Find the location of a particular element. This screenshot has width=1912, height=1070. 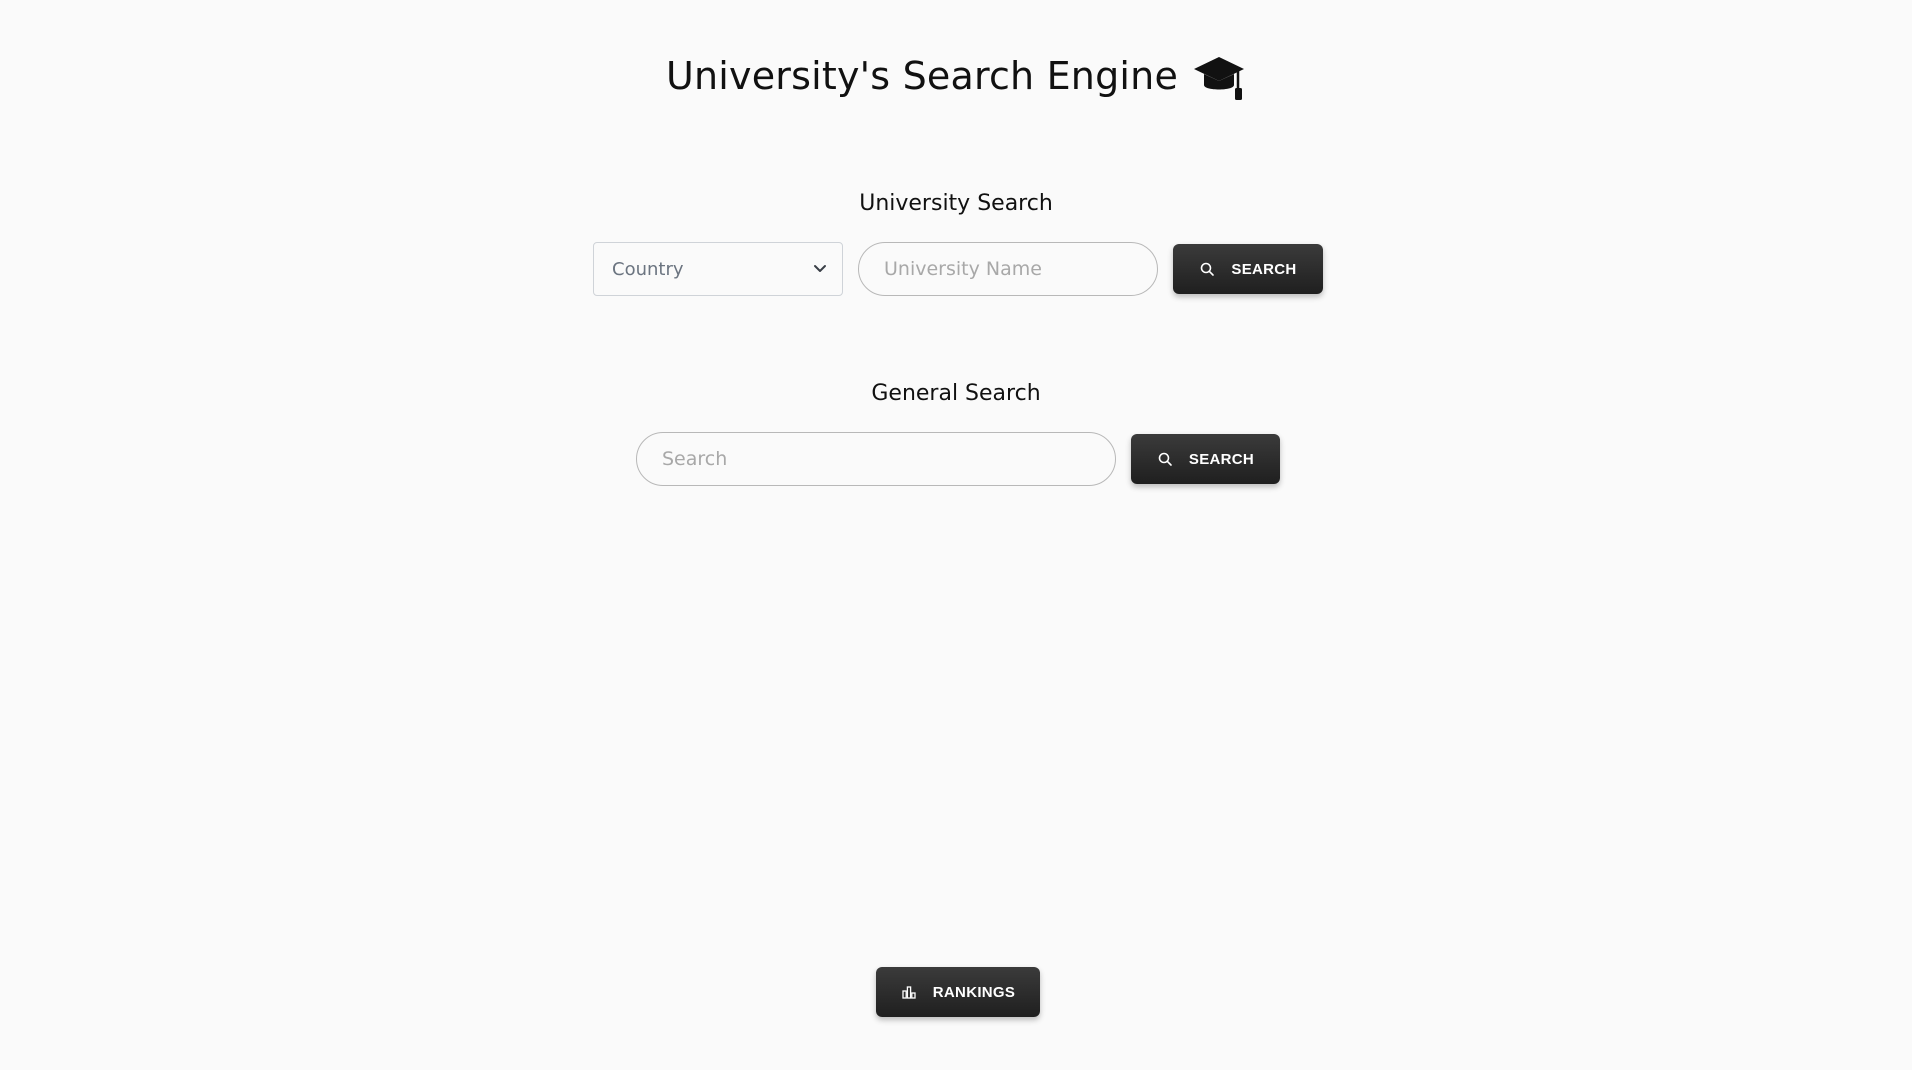

general-search-button: SEARCH is located at coordinates (1205, 459).